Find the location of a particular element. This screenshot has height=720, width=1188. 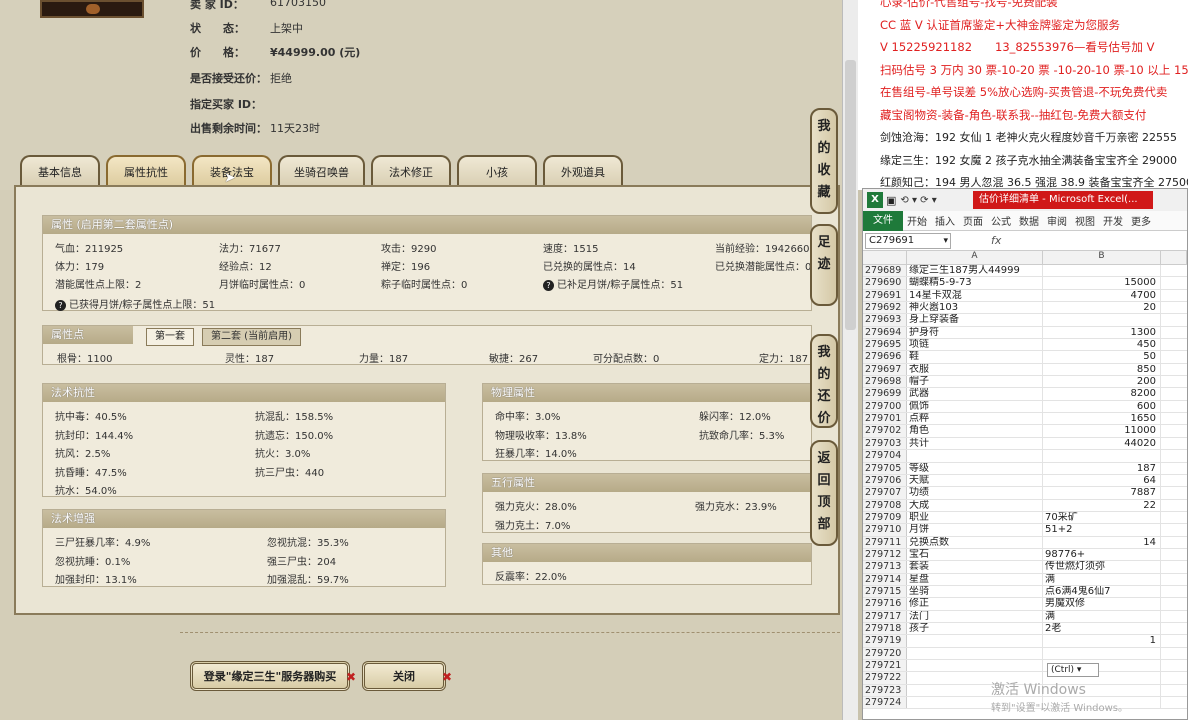

row-number: 279700 is located at coordinates (885, 406).